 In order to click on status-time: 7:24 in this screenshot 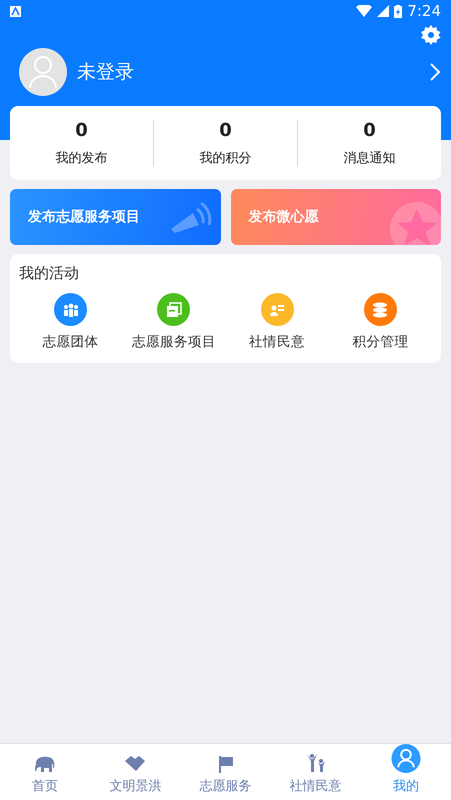, I will do `click(424, 11)`.